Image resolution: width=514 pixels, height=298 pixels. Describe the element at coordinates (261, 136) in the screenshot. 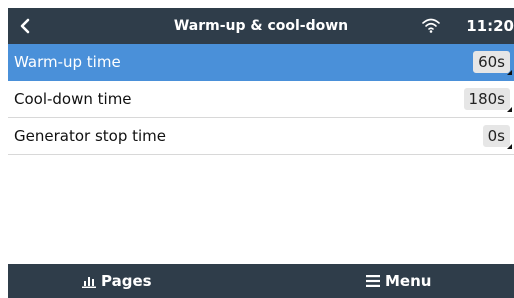

I see `list-item-generator-stop-time: Generator stop time 0s` at that location.